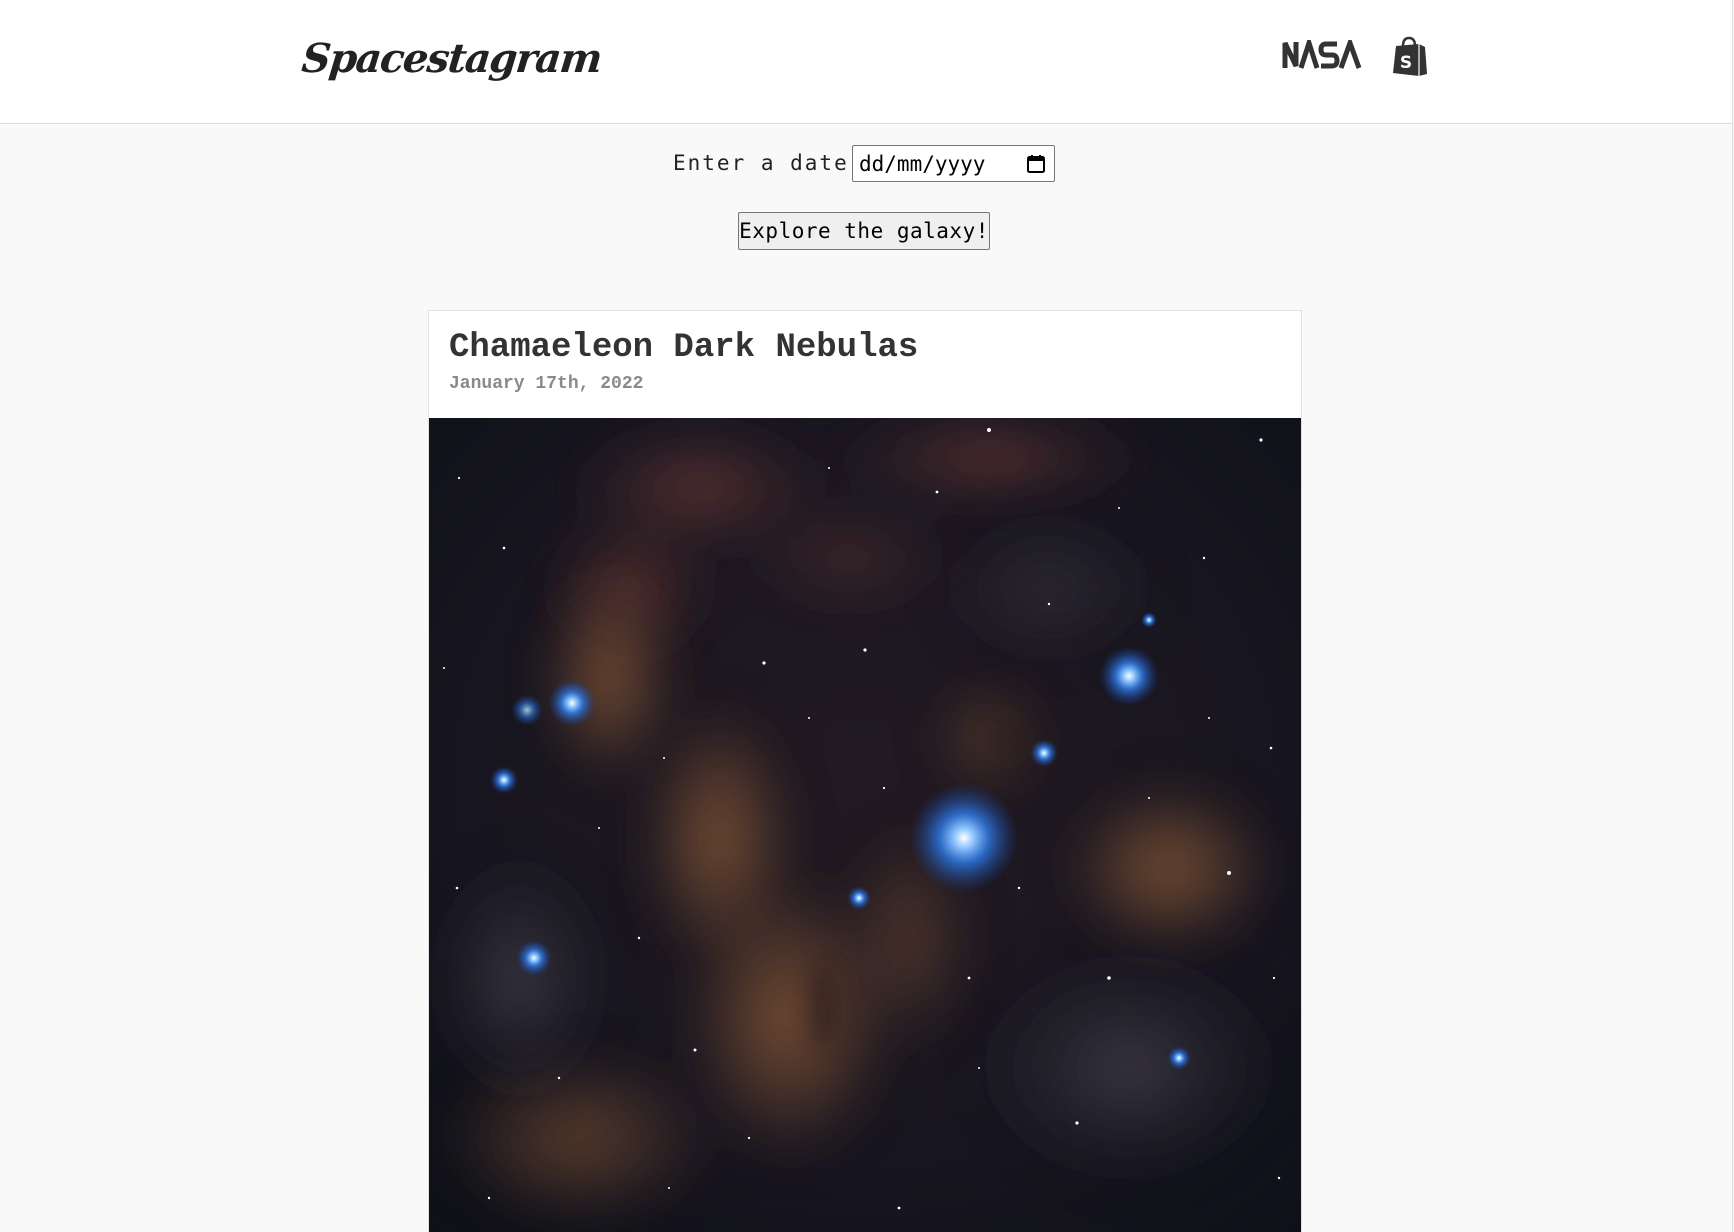 This screenshot has width=1734, height=1232. What do you see at coordinates (546, 384) in the screenshot?
I see `post-date: January 17th, 2022` at bounding box center [546, 384].